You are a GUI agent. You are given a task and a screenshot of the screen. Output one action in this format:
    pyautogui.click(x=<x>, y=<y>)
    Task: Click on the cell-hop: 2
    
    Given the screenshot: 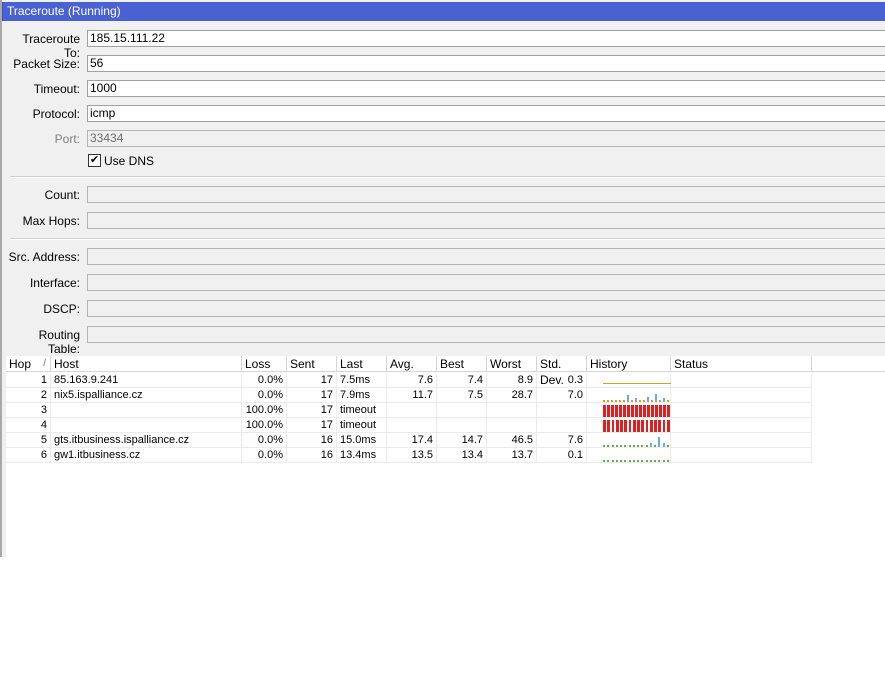 What is the action you would take?
    pyautogui.click(x=28, y=395)
    